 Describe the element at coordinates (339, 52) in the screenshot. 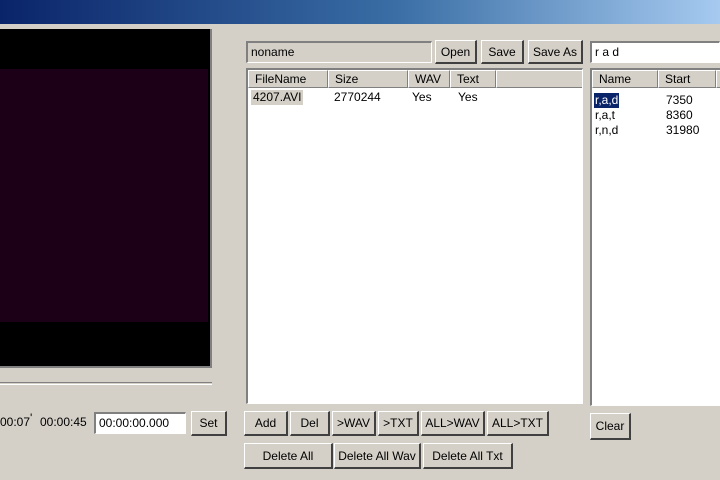

I see `project-name-field: noname` at that location.